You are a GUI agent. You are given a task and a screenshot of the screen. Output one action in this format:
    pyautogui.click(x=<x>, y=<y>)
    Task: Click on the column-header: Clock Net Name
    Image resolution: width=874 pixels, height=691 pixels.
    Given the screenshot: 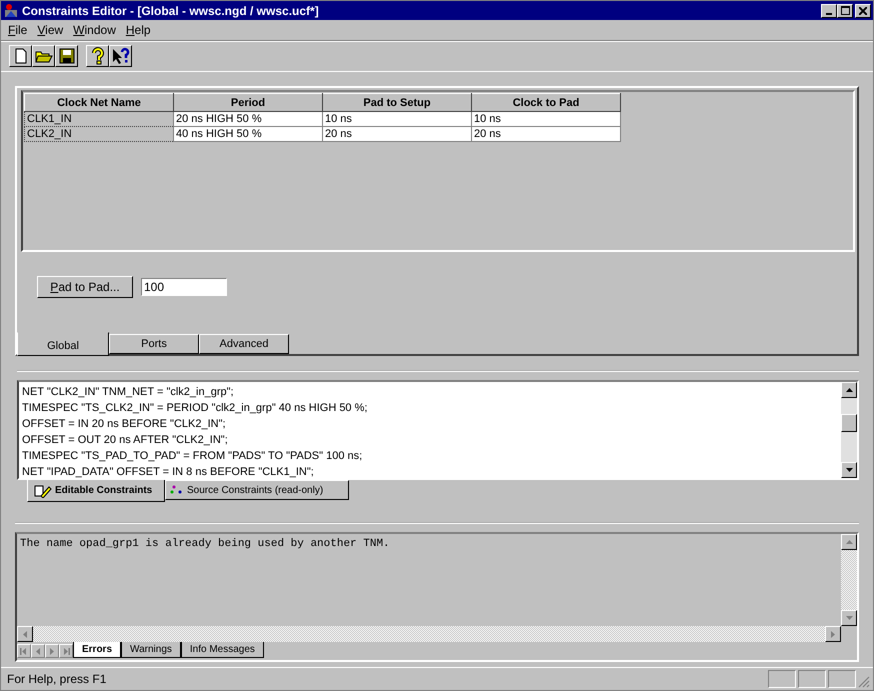 What is the action you would take?
    pyautogui.click(x=99, y=103)
    